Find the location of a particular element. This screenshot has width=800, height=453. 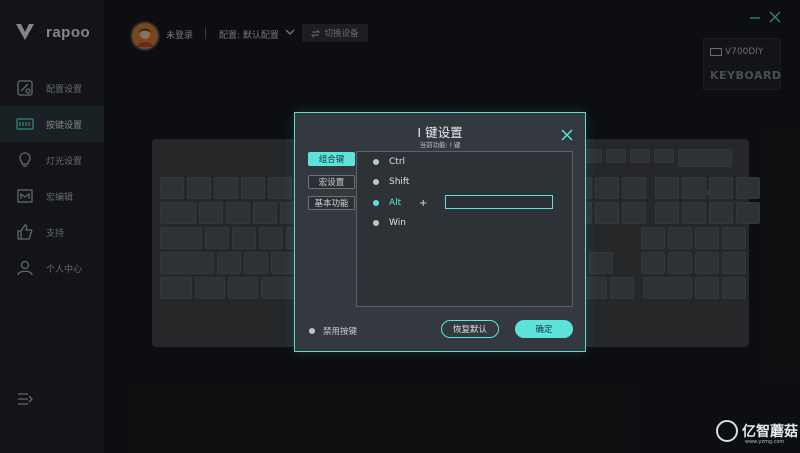

disable-key-toggle: 禁用按键 is located at coordinates (333, 331).